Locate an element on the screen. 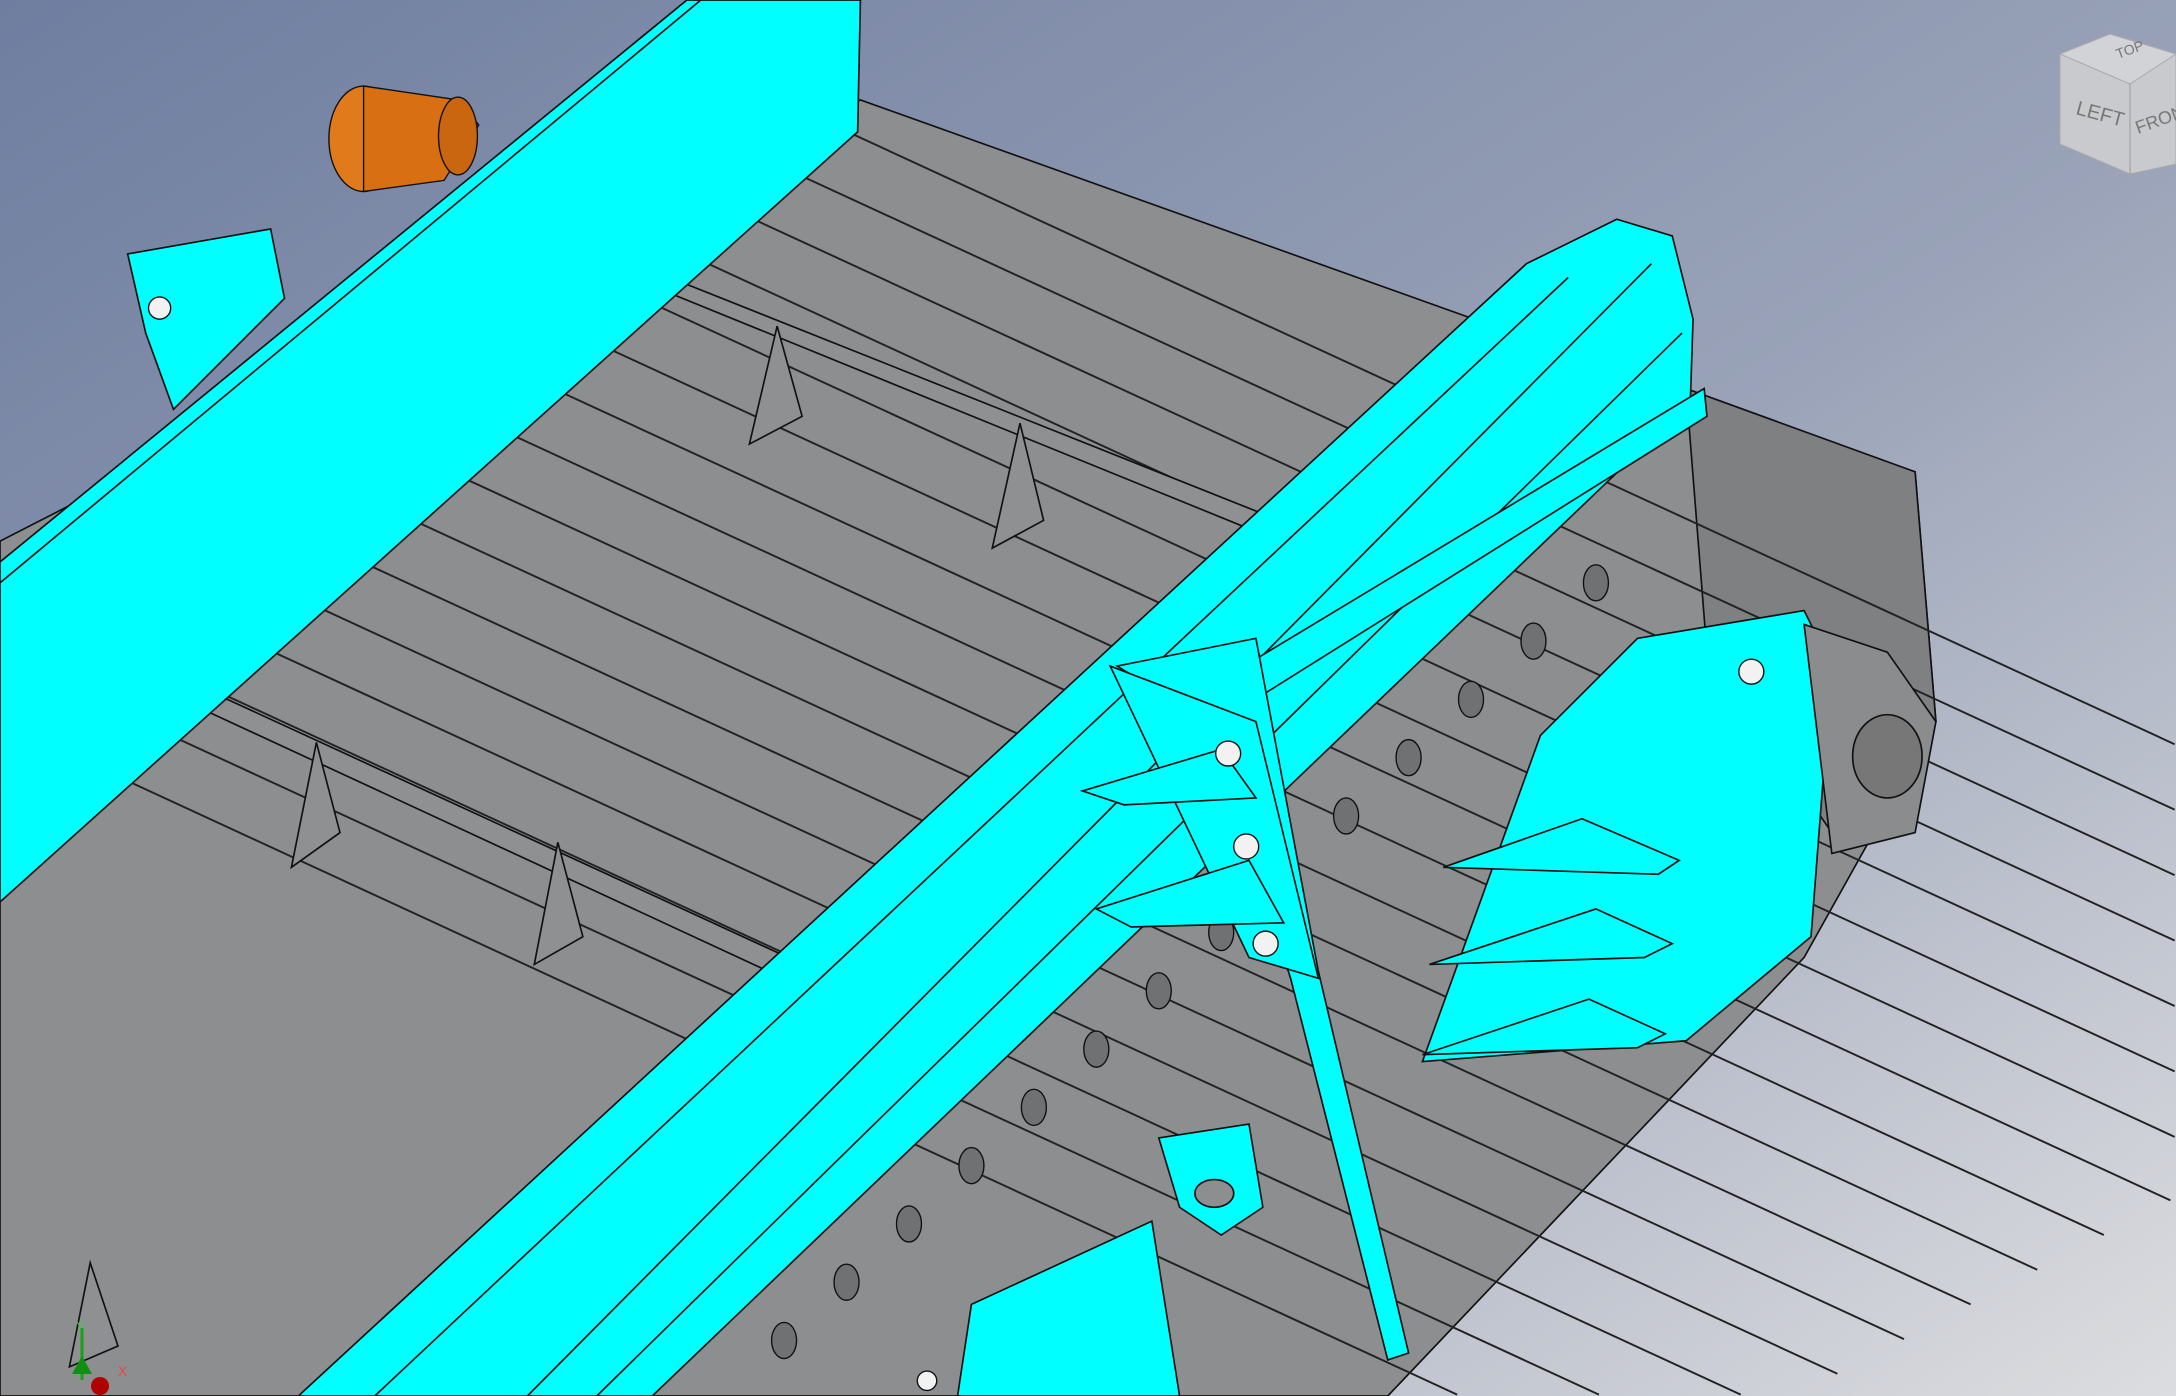 The height and width of the screenshot is (1396, 2176). axis-x-label: X is located at coordinates (123, 1371).